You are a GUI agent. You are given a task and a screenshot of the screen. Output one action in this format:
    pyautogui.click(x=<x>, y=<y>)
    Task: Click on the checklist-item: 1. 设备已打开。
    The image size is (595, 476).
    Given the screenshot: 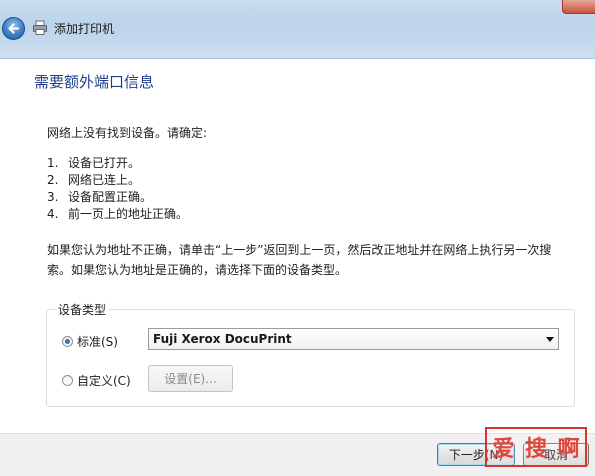 What is the action you would take?
    pyautogui.click(x=94, y=163)
    